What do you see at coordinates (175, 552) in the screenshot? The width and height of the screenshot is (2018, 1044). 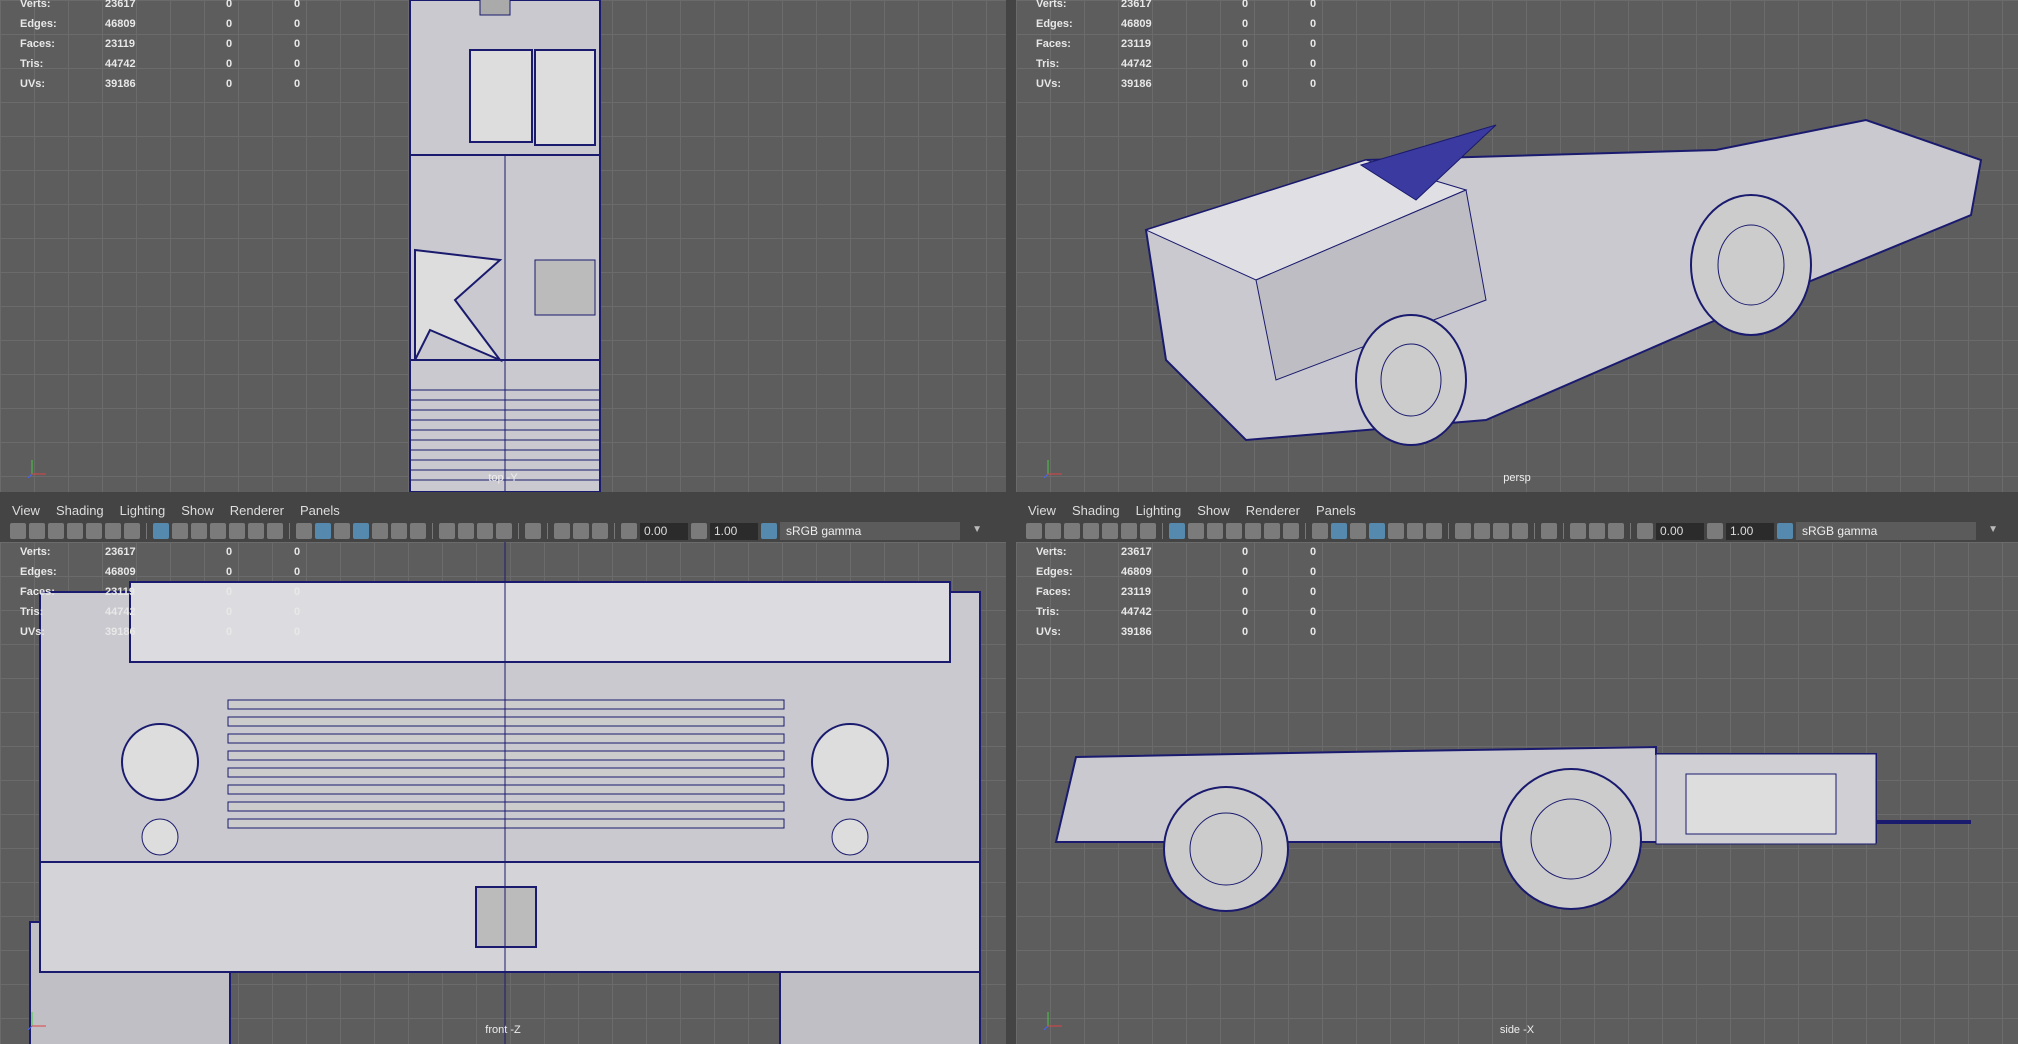 I see `hud-row: Verts: 23617 0 0` at bounding box center [175, 552].